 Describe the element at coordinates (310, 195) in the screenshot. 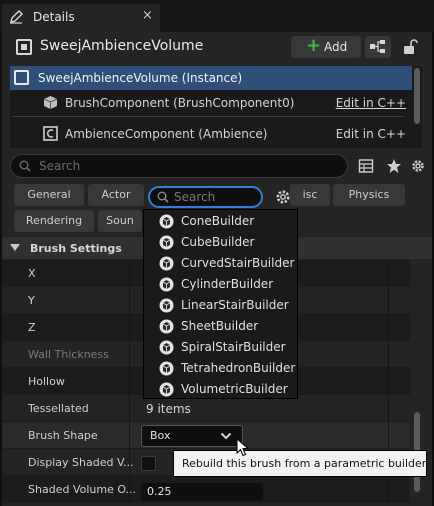

I see `category-misc: isc` at that location.